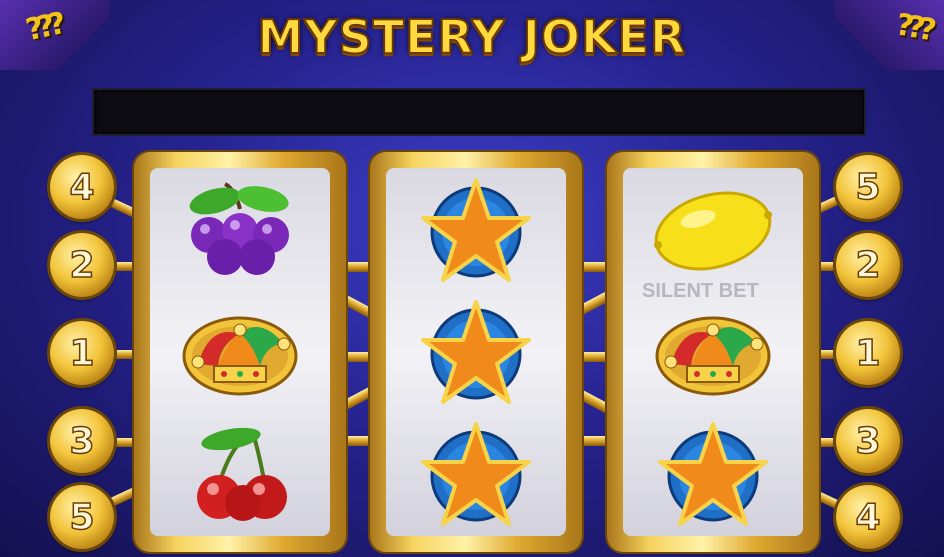 The width and height of the screenshot is (944, 557). I want to click on grapes-icon, so click(240, 229).